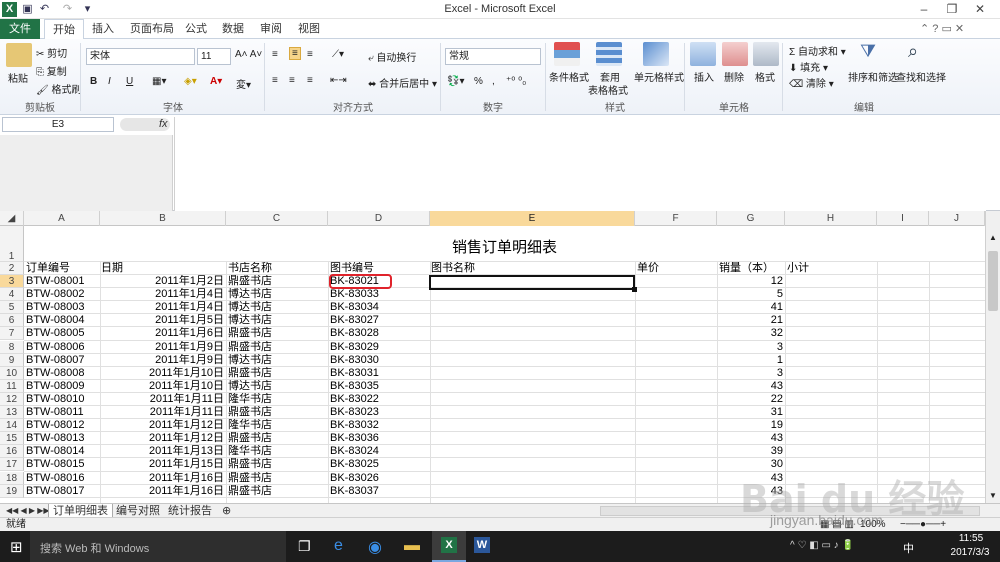  I want to click on table-cell: BTW-08012, so click(63, 425).